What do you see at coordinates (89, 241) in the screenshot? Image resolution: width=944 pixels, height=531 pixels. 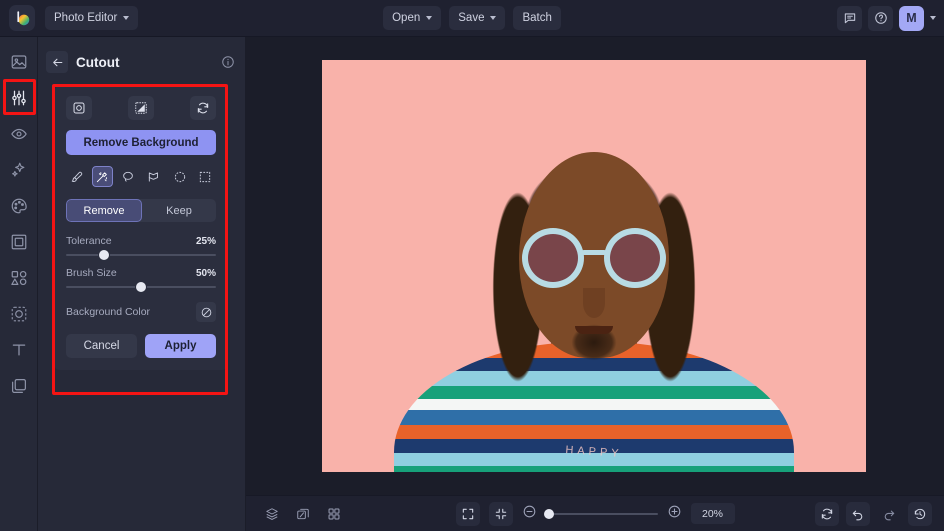 I see `tolerance-label: Tolerance` at bounding box center [89, 241].